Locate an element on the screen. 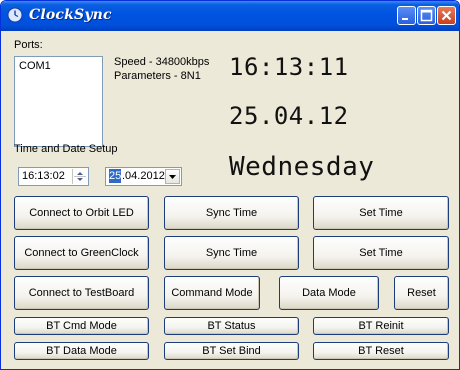 This screenshot has height=370, width=460. time-setup-spinner: 16:13:02 is located at coordinates (53, 176).